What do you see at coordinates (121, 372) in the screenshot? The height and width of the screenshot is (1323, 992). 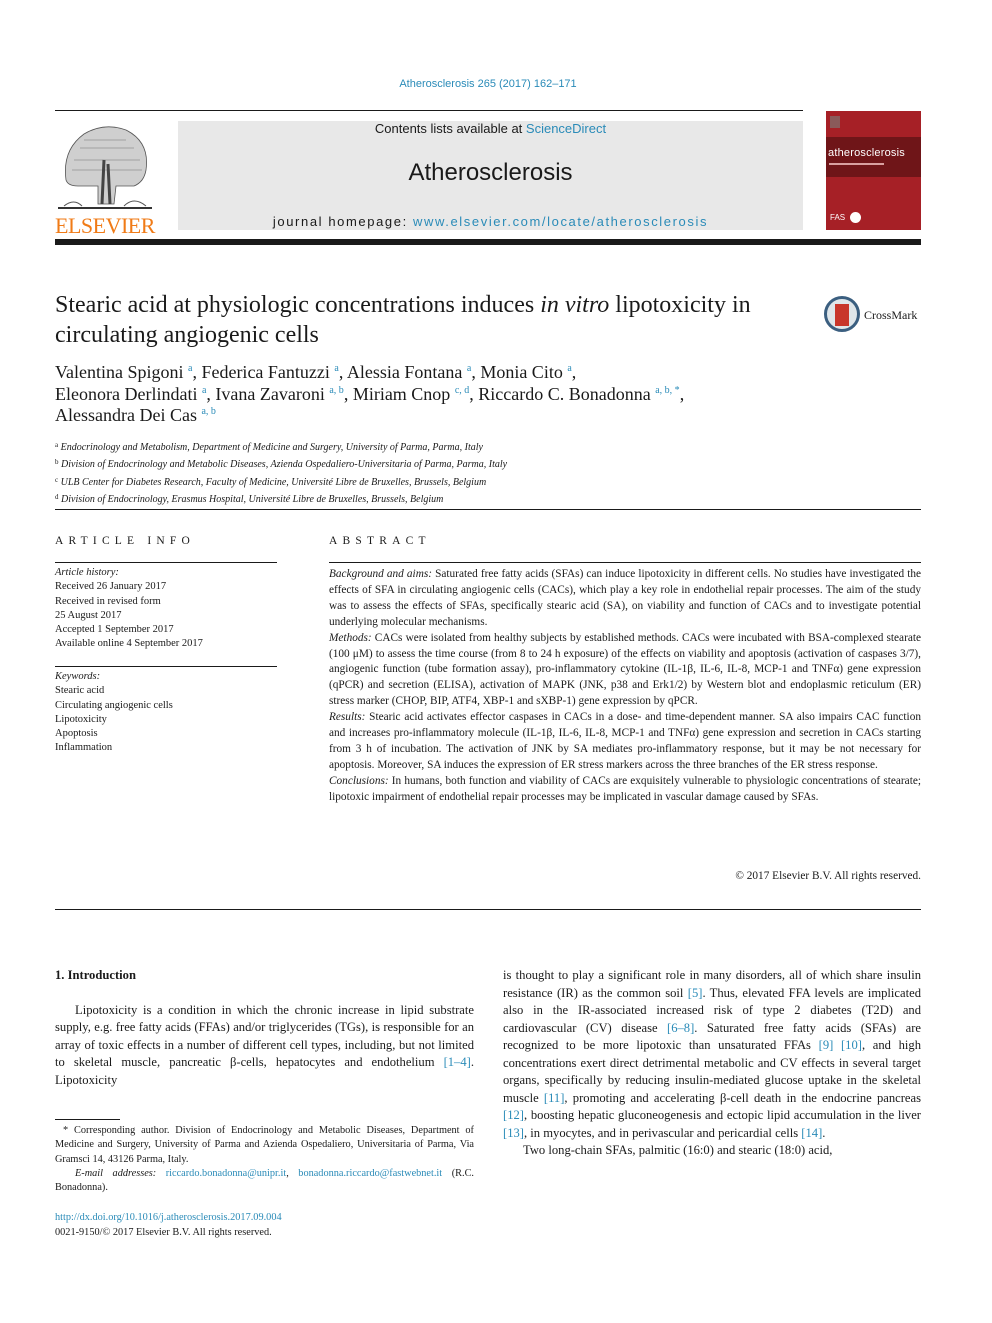 I see `author-name: Valentina Spigoni` at bounding box center [121, 372].